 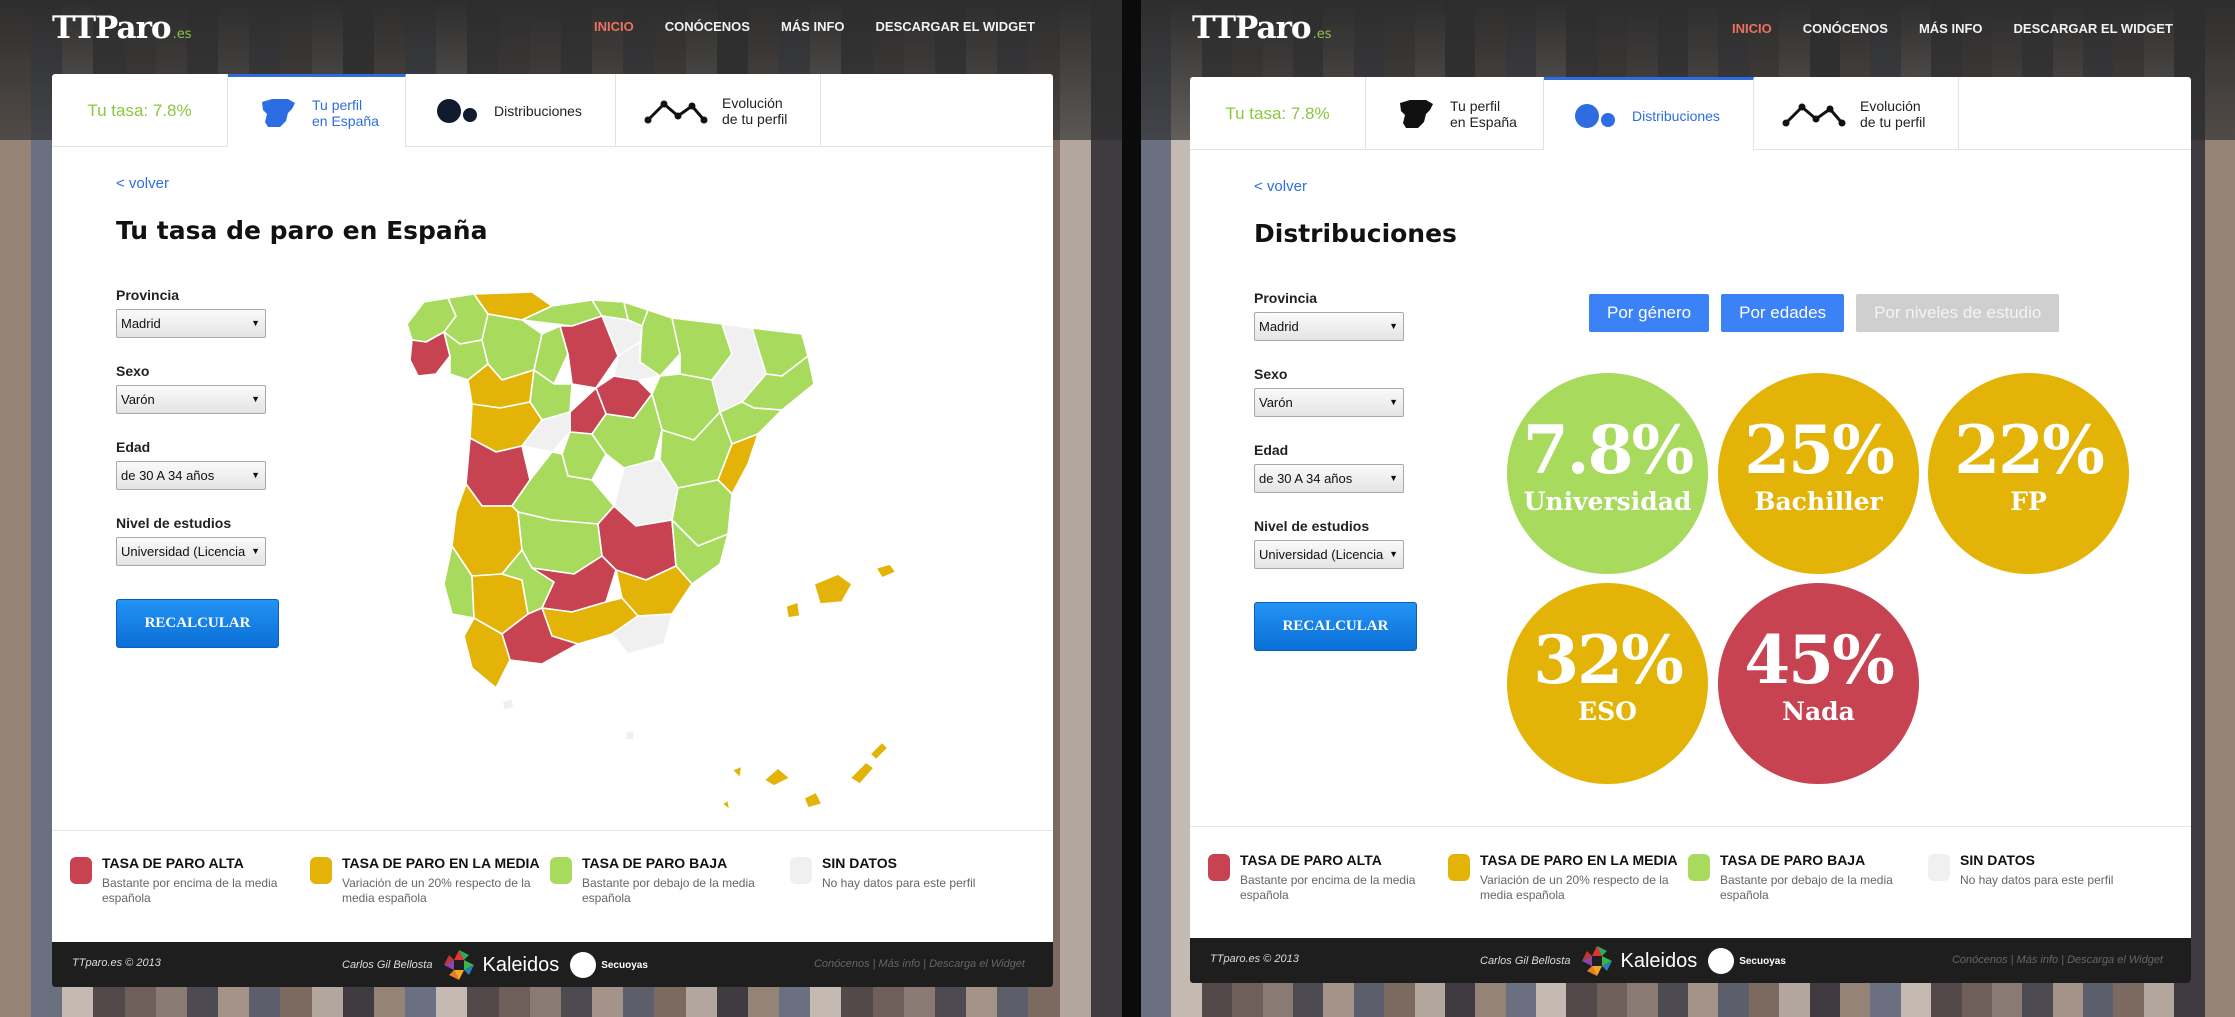 I want to click on footer-credits: Carlos Gil Bellosta Kaleidos Secuoyas, so click(x=1633, y=961).